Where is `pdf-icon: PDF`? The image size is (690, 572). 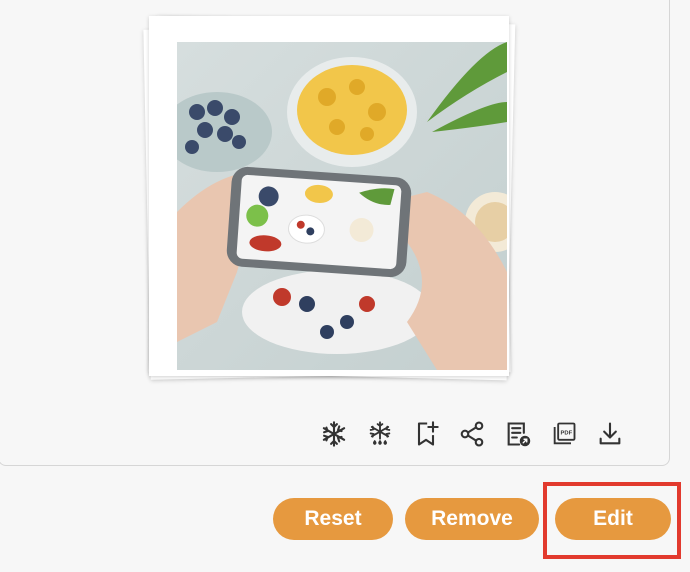 pdf-icon: PDF is located at coordinates (564, 433).